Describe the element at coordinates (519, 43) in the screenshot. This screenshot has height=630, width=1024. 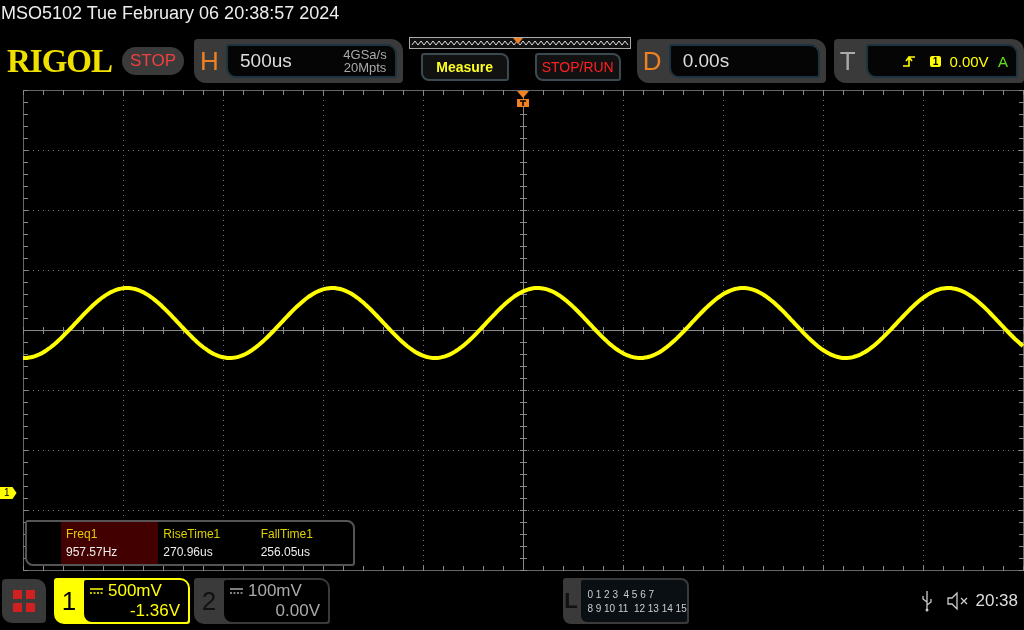
I see `memory-strip-icon` at that location.